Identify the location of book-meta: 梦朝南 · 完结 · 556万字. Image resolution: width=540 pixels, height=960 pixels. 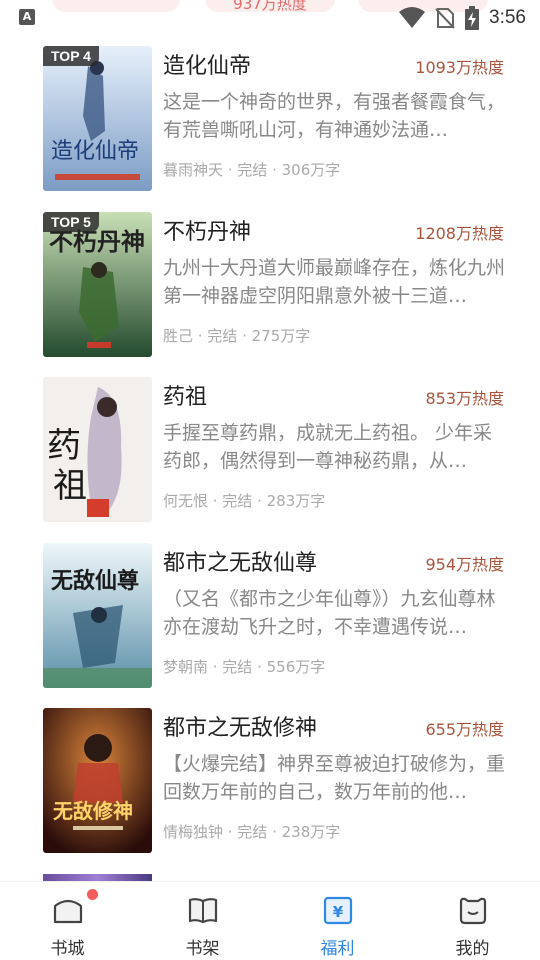
(244, 666).